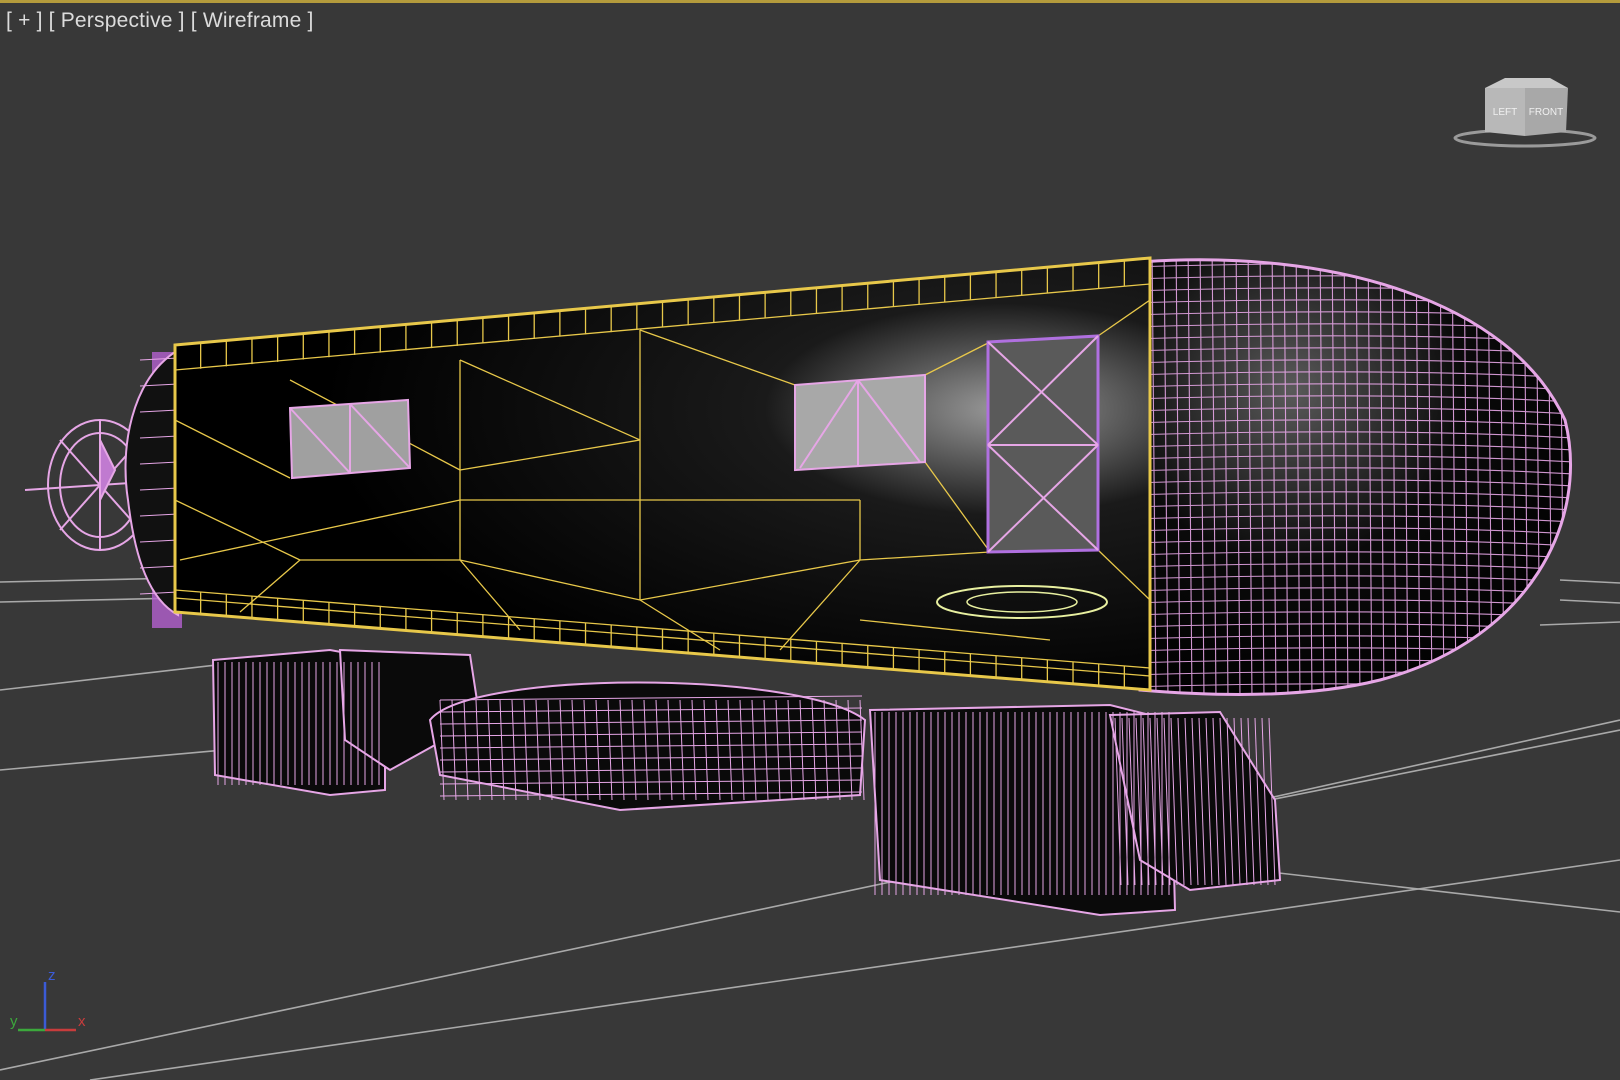 Image resolution: width=1620 pixels, height=1080 pixels. I want to click on rear-cap, so click(151, 482).